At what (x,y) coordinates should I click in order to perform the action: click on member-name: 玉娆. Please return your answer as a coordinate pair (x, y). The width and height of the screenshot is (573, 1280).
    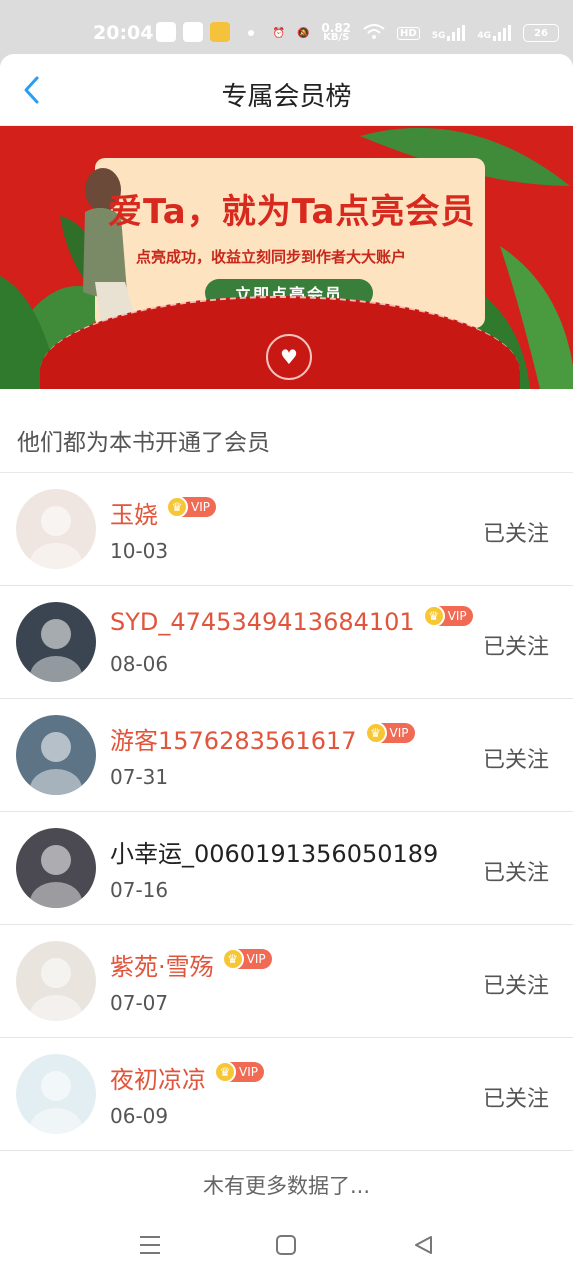
    Looking at the image, I should click on (134, 512).